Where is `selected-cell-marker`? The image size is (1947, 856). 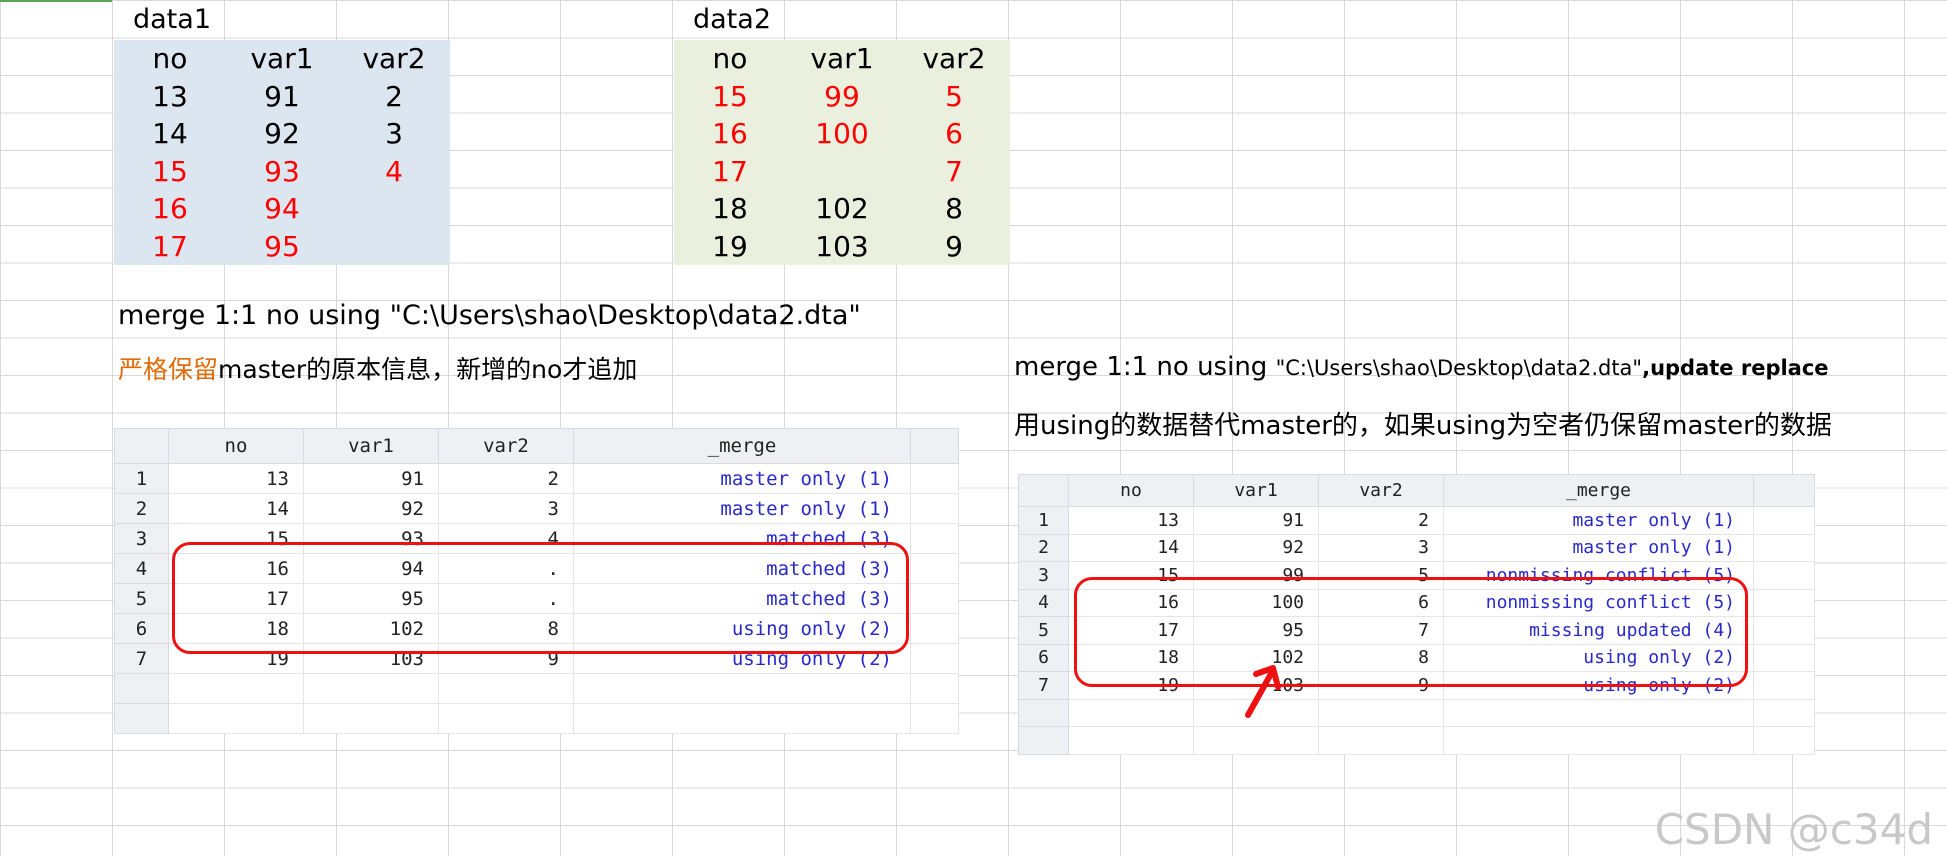
selected-cell-marker is located at coordinates (56, 1).